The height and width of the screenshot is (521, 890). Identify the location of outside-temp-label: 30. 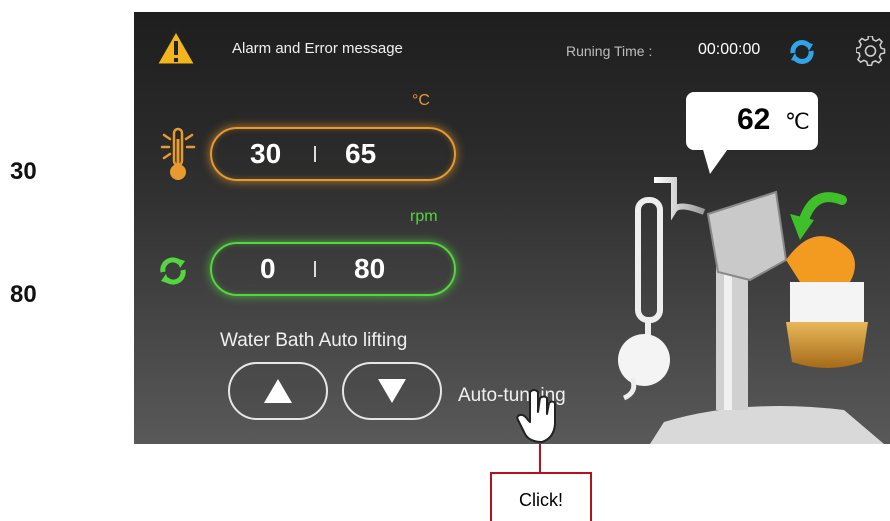
(23, 171).